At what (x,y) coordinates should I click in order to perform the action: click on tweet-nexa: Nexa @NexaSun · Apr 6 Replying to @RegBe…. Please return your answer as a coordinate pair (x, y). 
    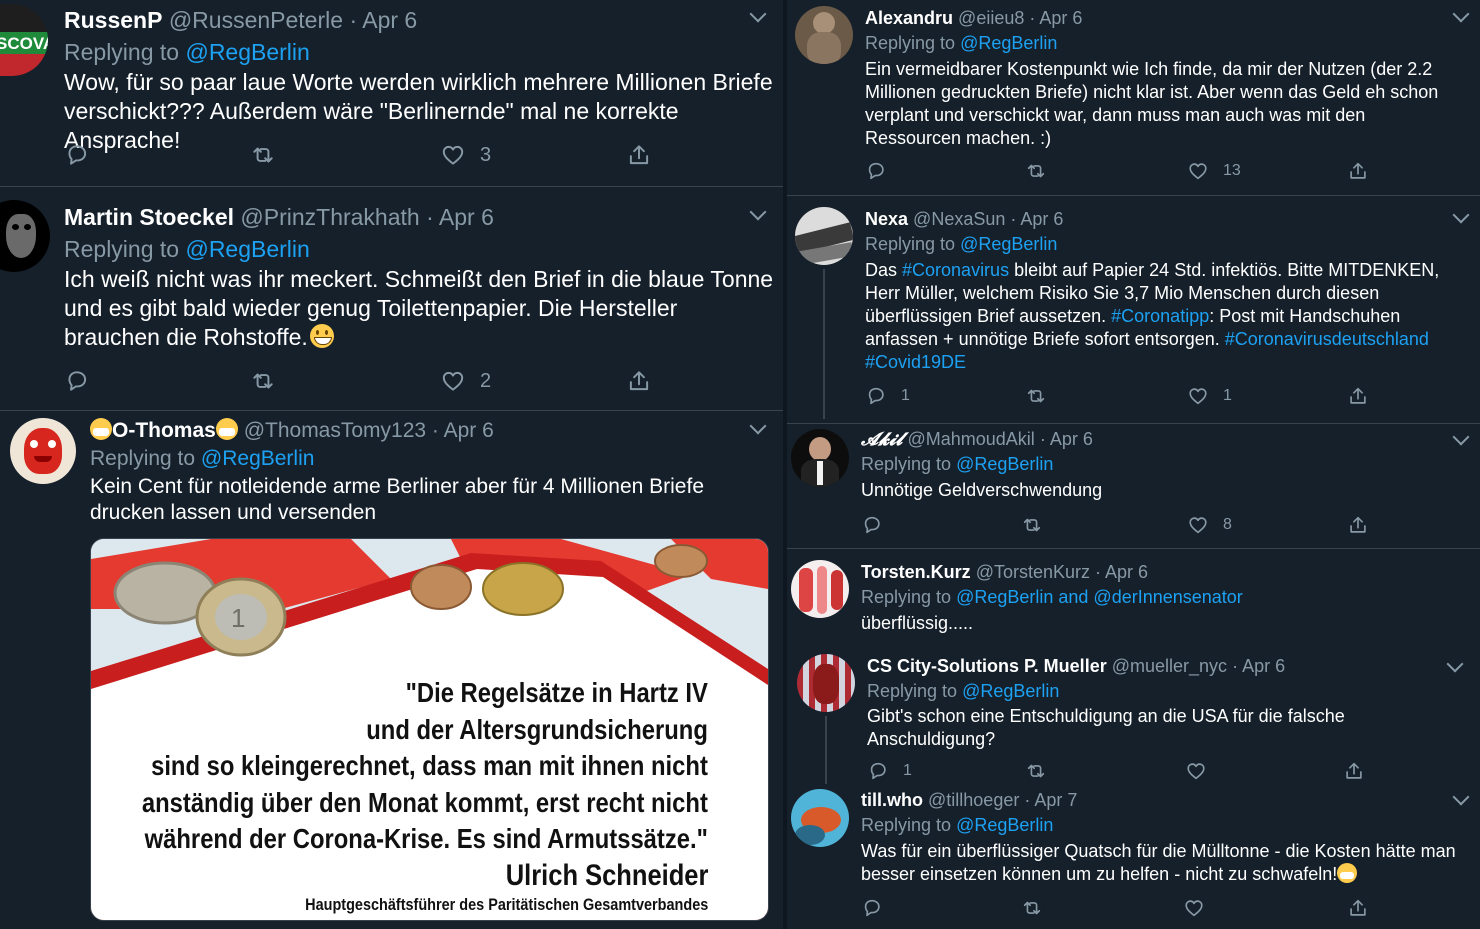
    Looking at the image, I should click on (1133, 309).